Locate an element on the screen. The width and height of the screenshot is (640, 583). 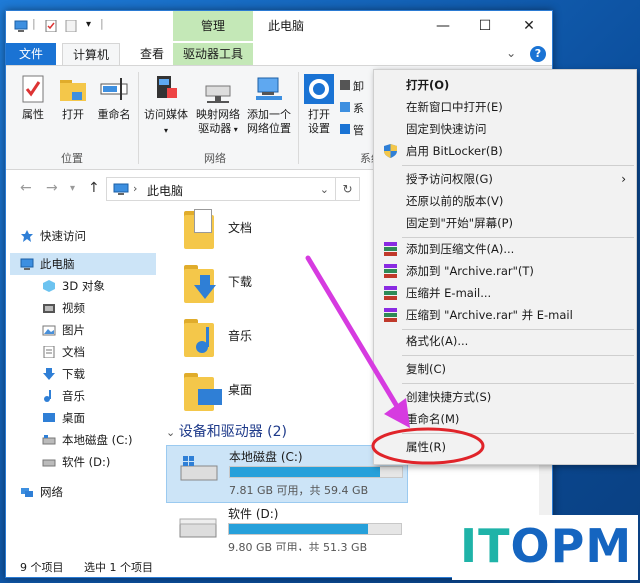
properties-quick-icon is located at coordinates (51, 26).